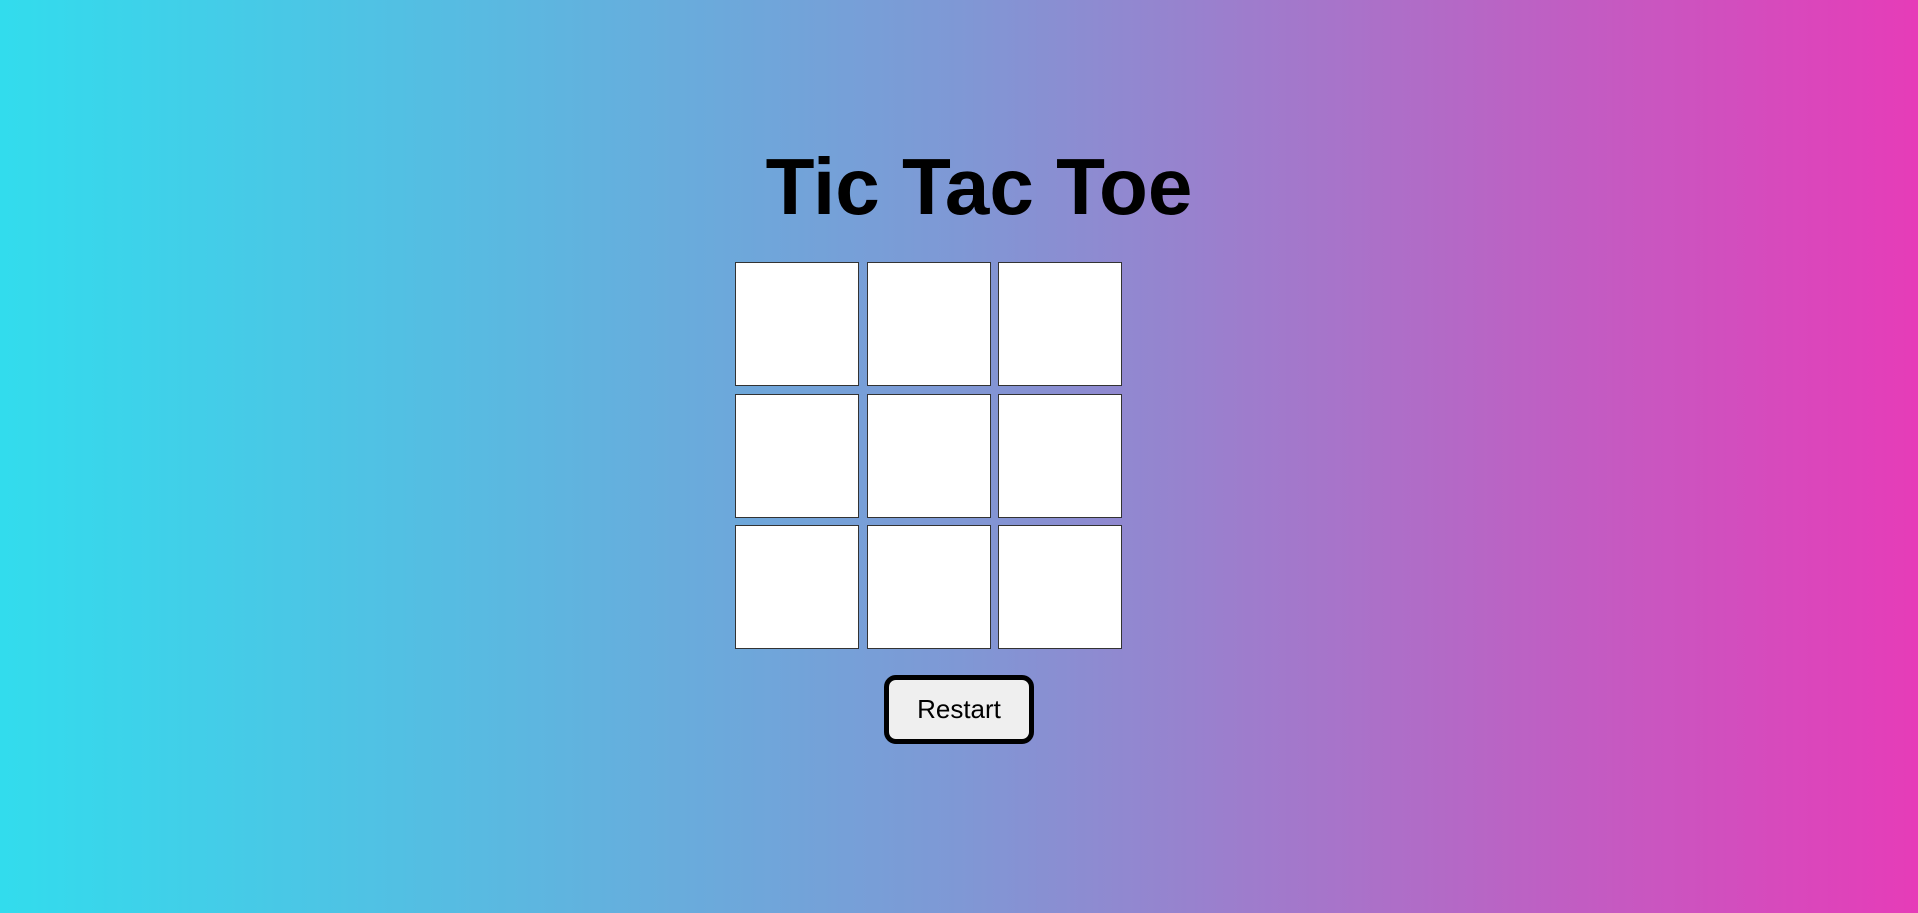  What do you see at coordinates (959, 709) in the screenshot?
I see `restart-button: Restart` at bounding box center [959, 709].